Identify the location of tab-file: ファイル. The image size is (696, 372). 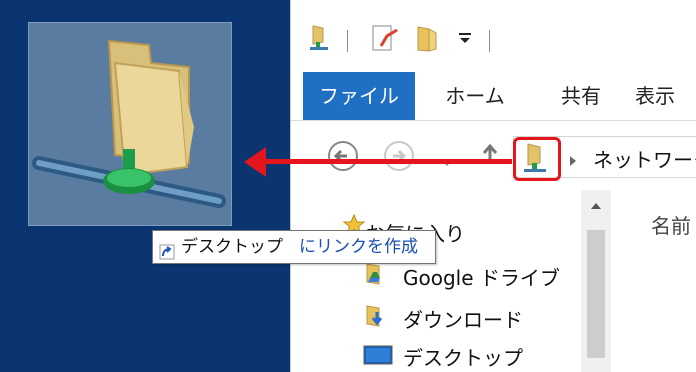
(359, 96).